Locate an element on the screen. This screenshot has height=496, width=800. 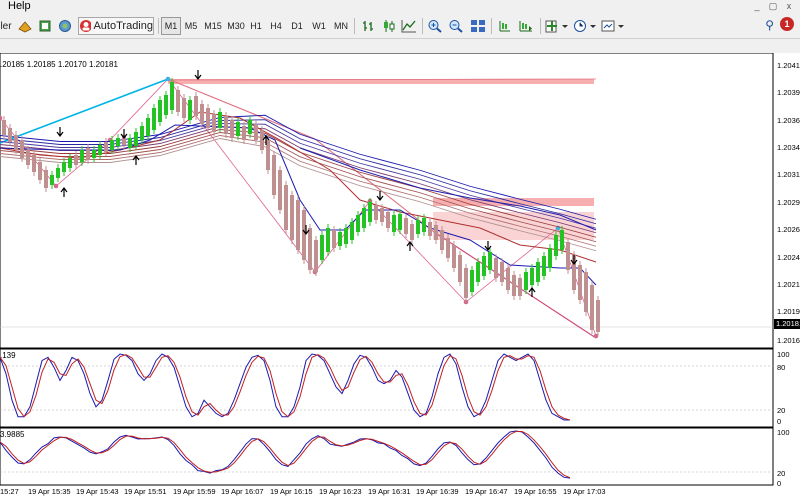
tf-mn: MN is located at coordinates (341, 26).